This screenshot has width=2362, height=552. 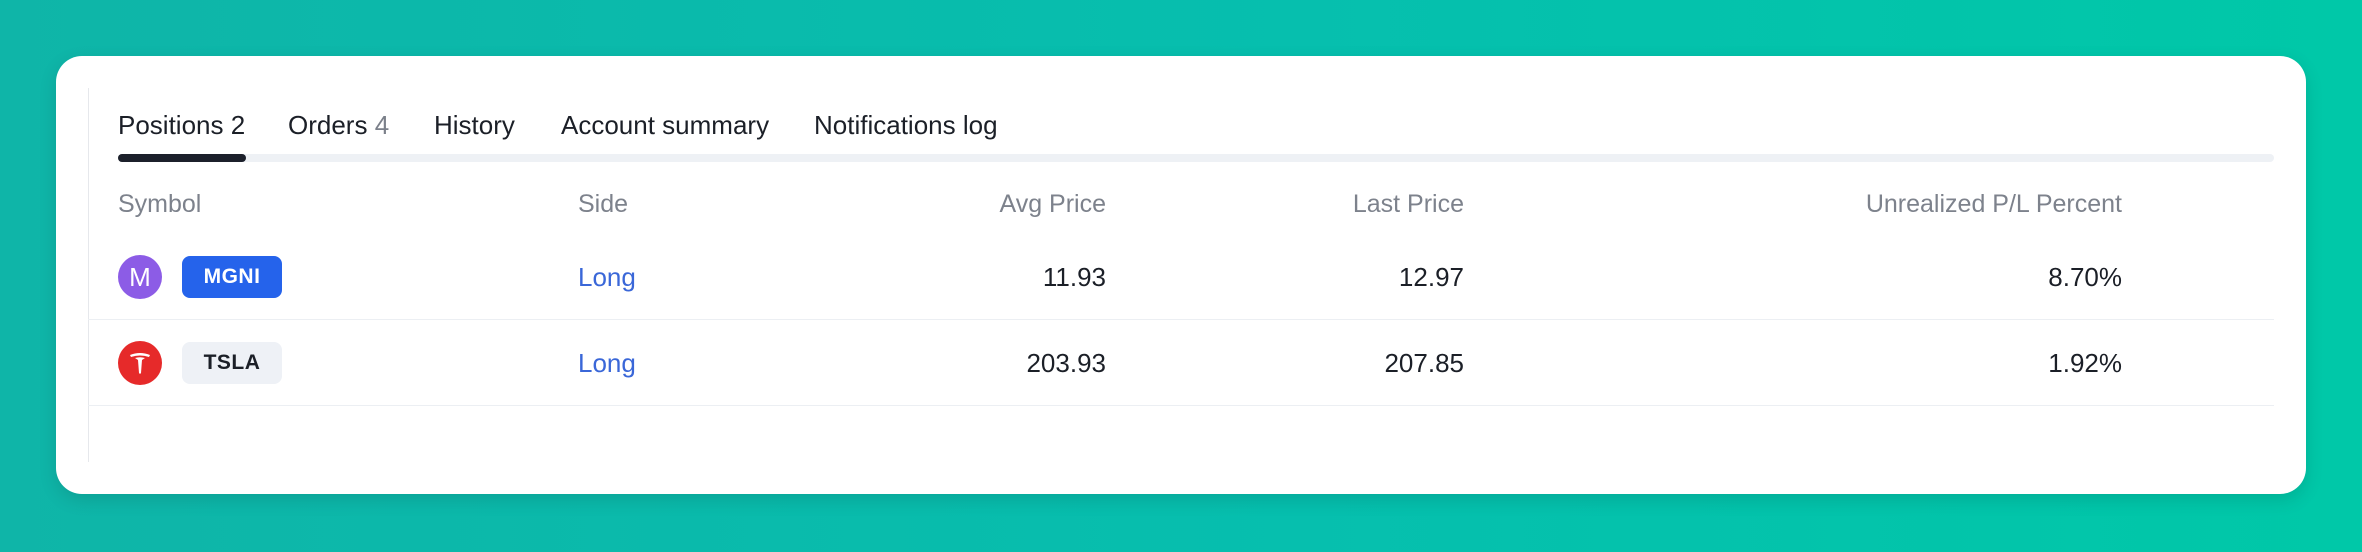 I want to click on unrealized-pl-percent-value: 8.70%, so click(x=2085, y=277).